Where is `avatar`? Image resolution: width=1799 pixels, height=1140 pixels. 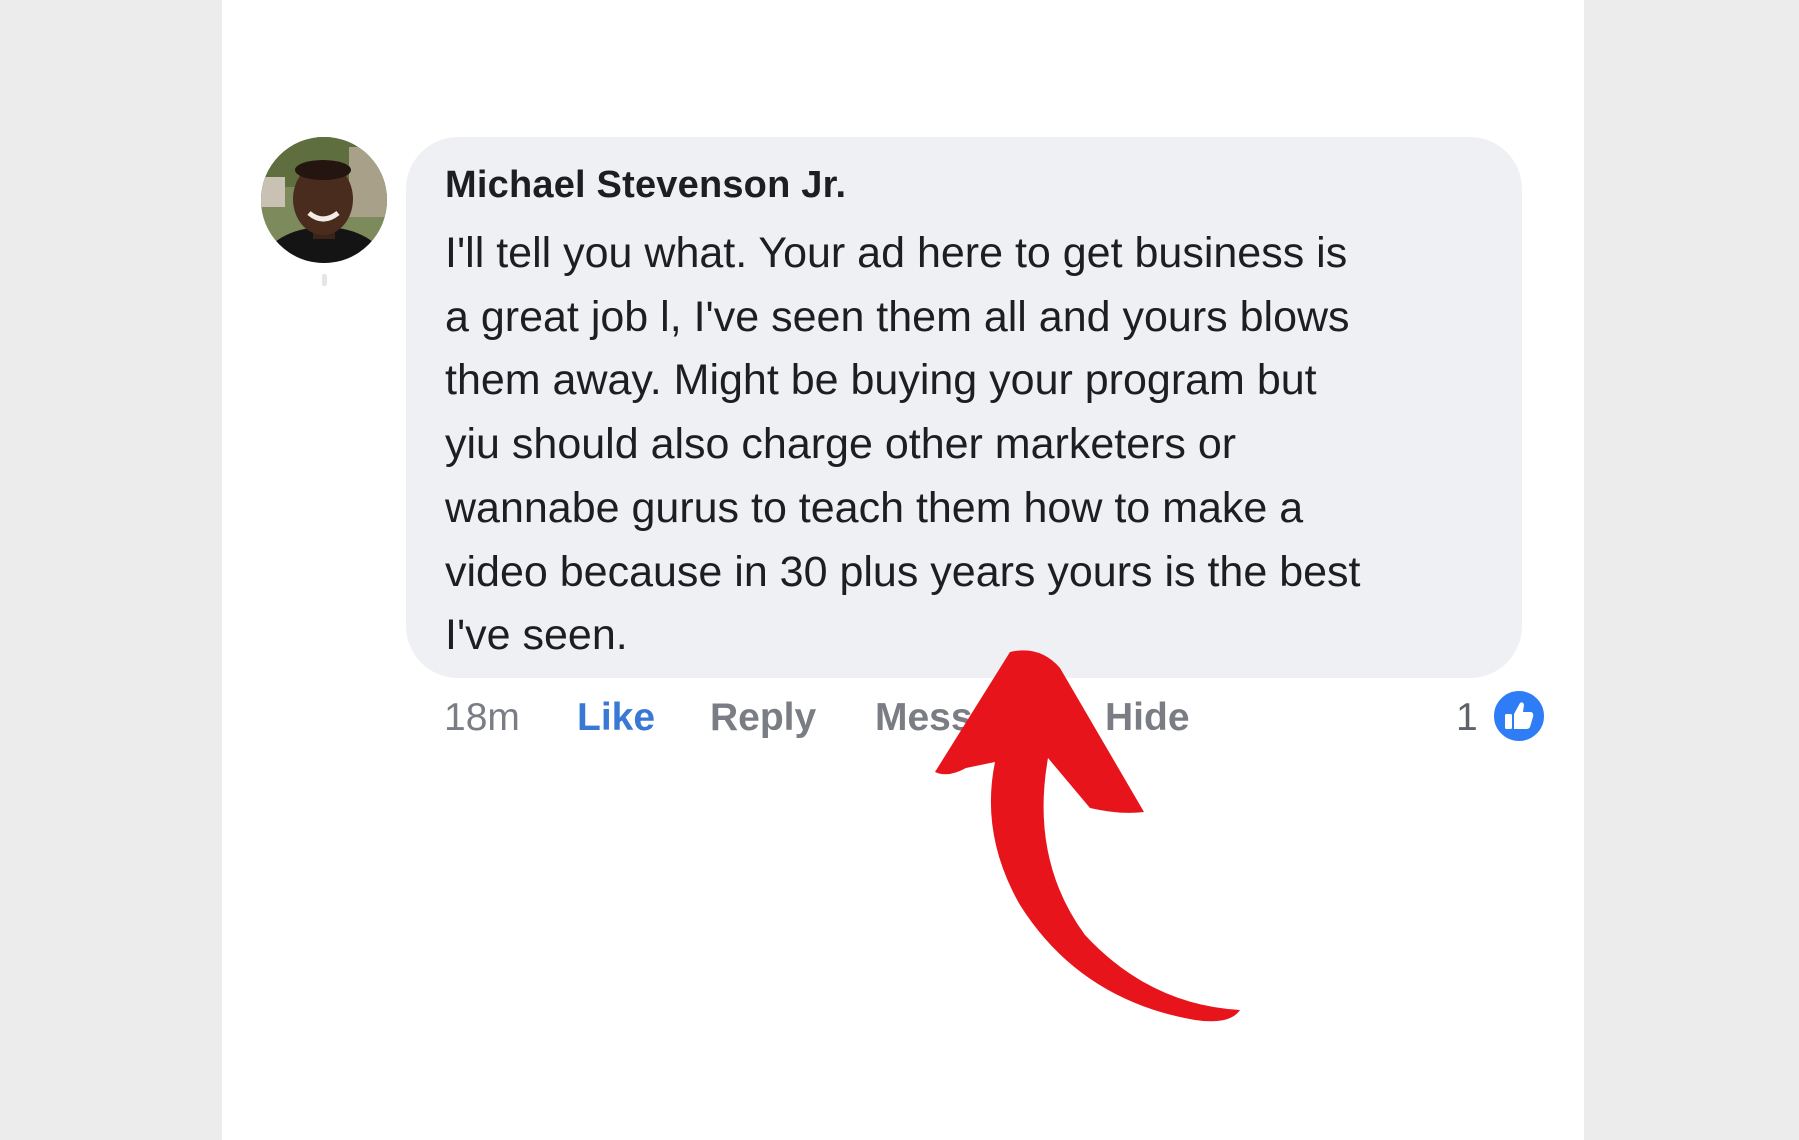 avatar is located at coordinates (324, 200).